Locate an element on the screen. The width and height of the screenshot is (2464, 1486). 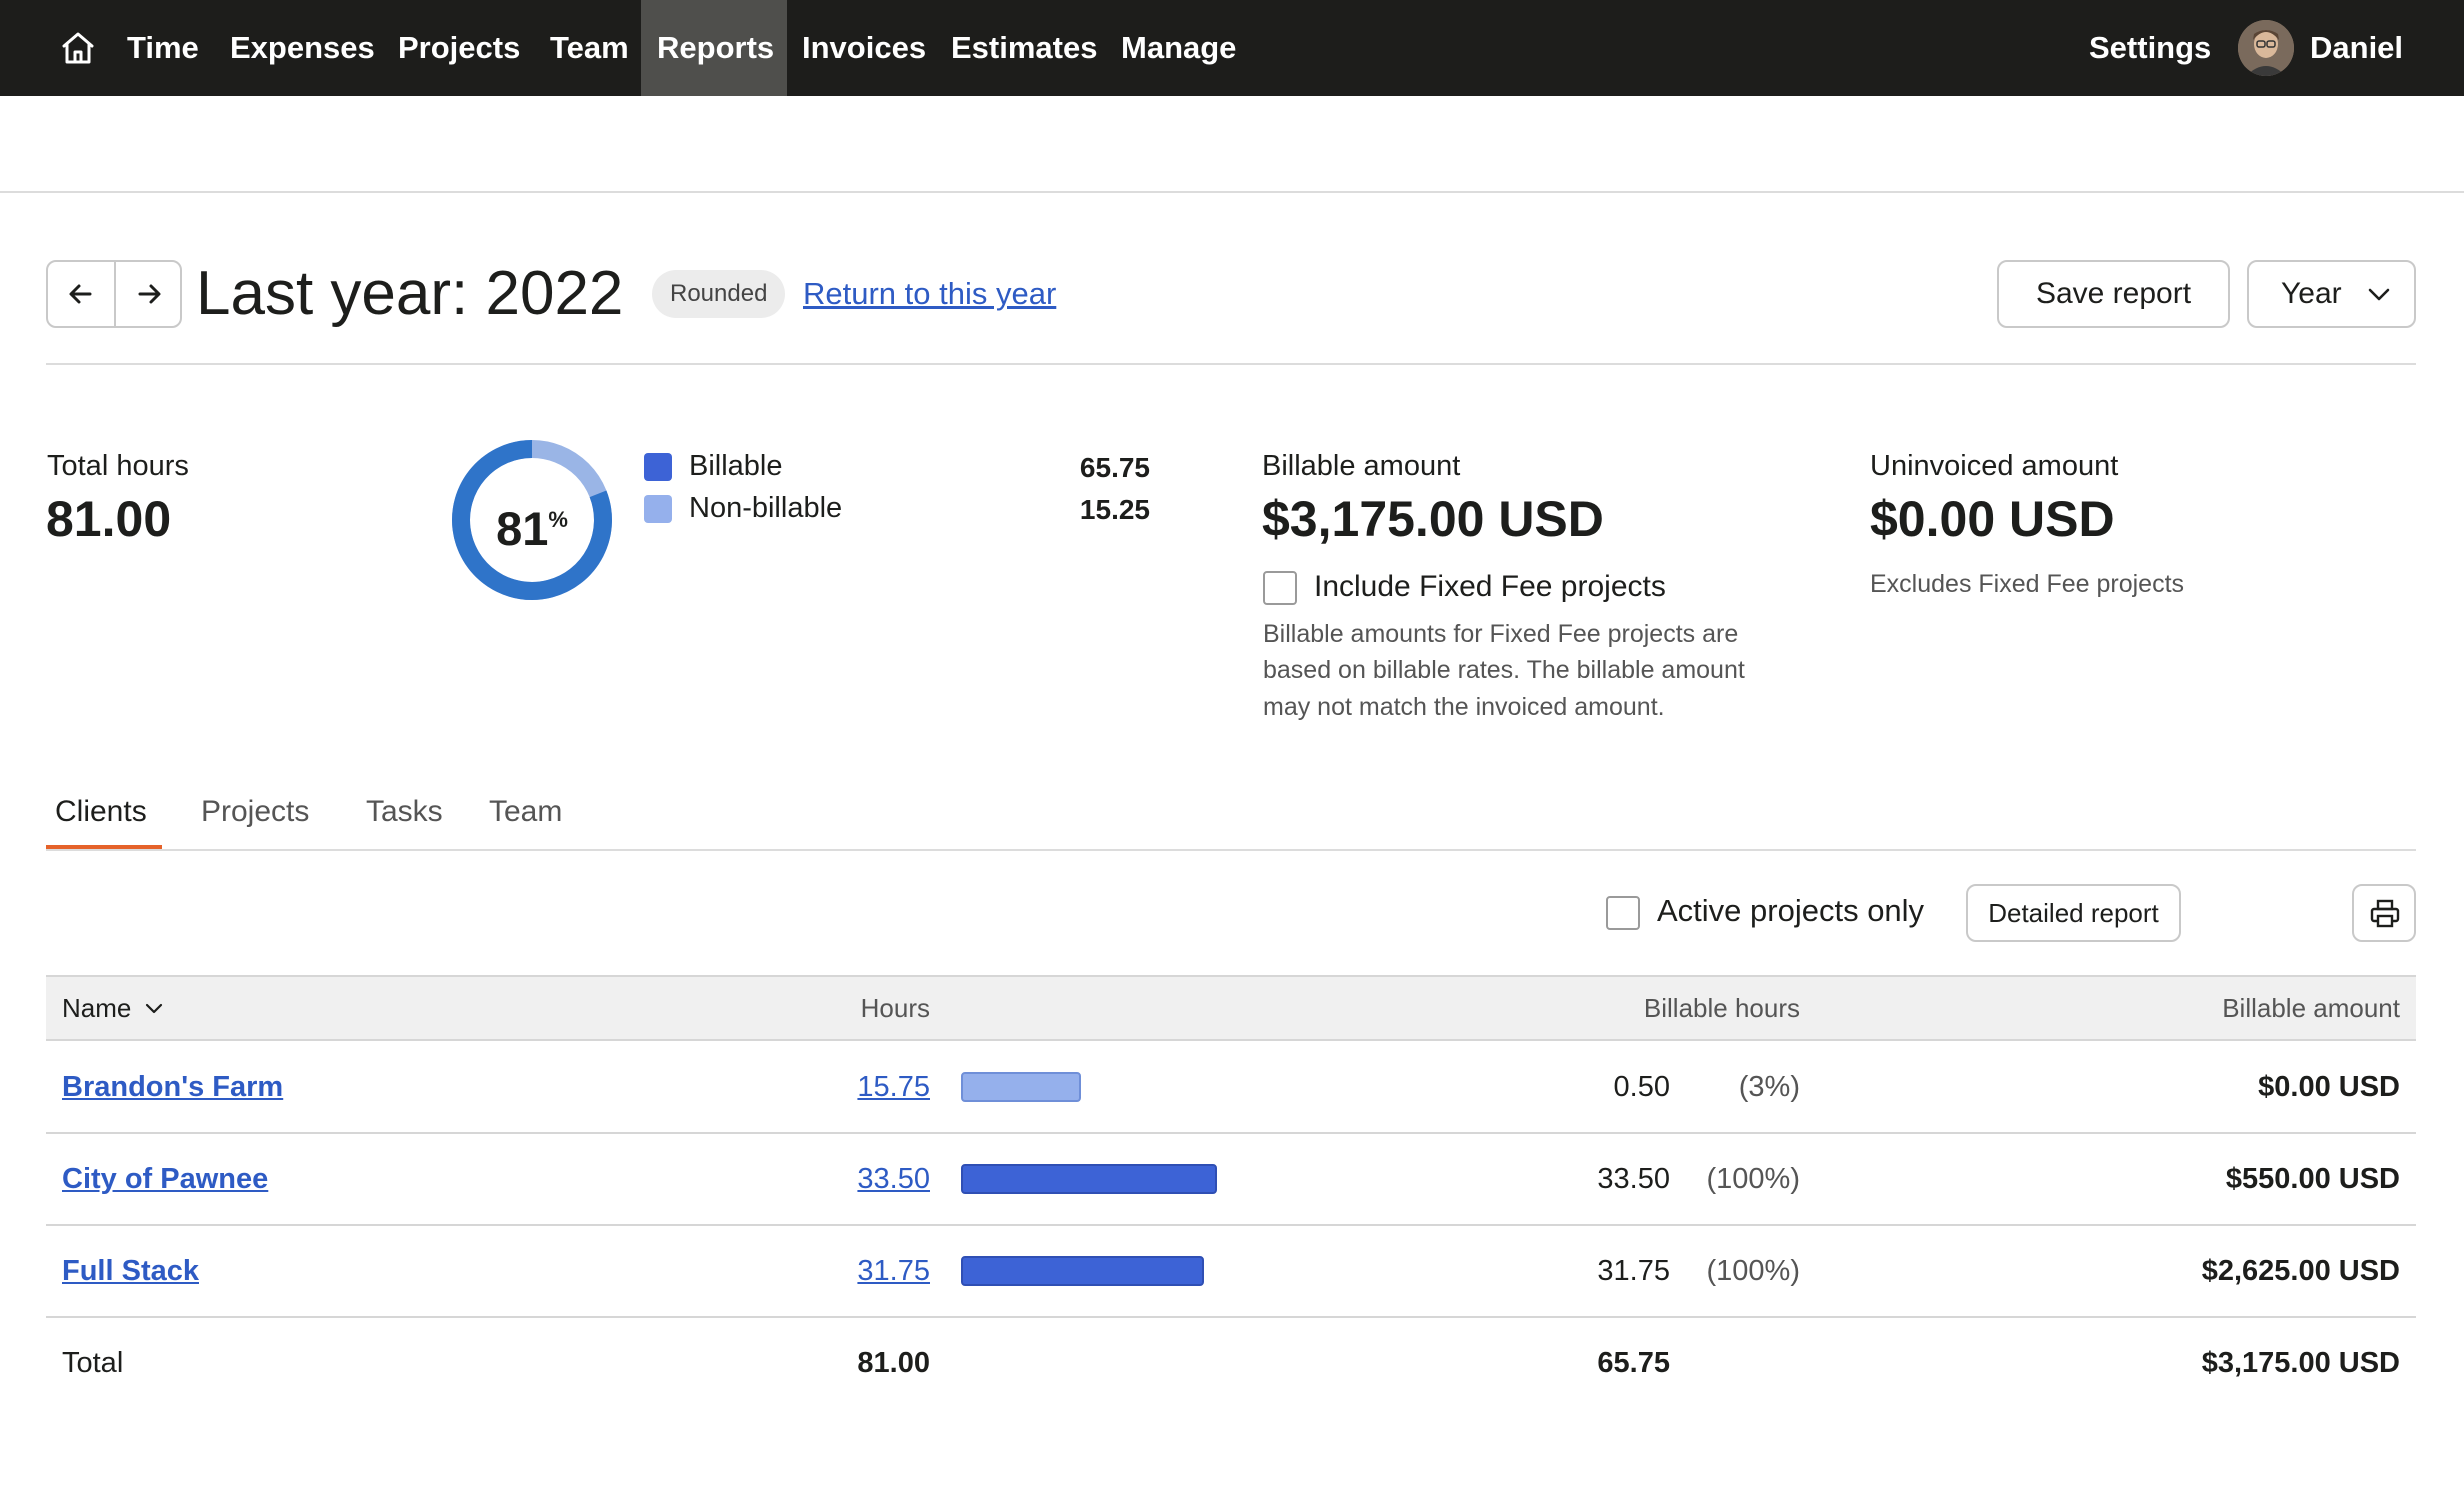
billable-amount-value: $2,625.00 USD is located at coordinates (2300, 1271).